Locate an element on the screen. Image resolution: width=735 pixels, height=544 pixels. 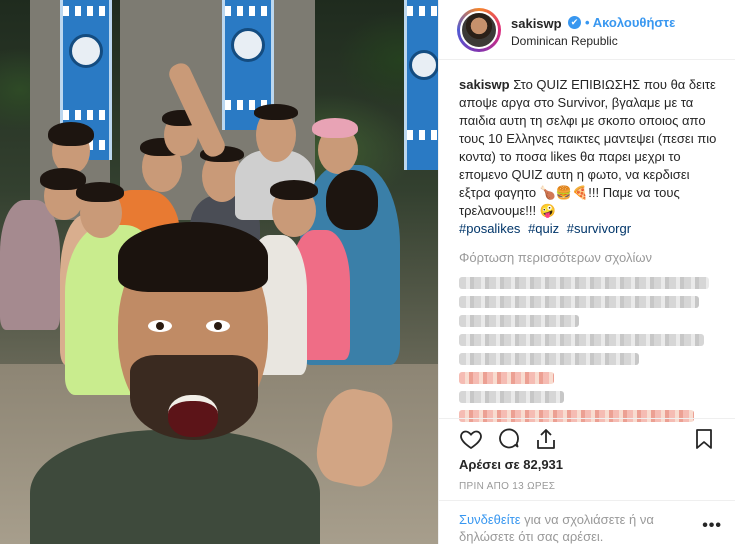
selfie-mouth is located at coordinates (193, 416).